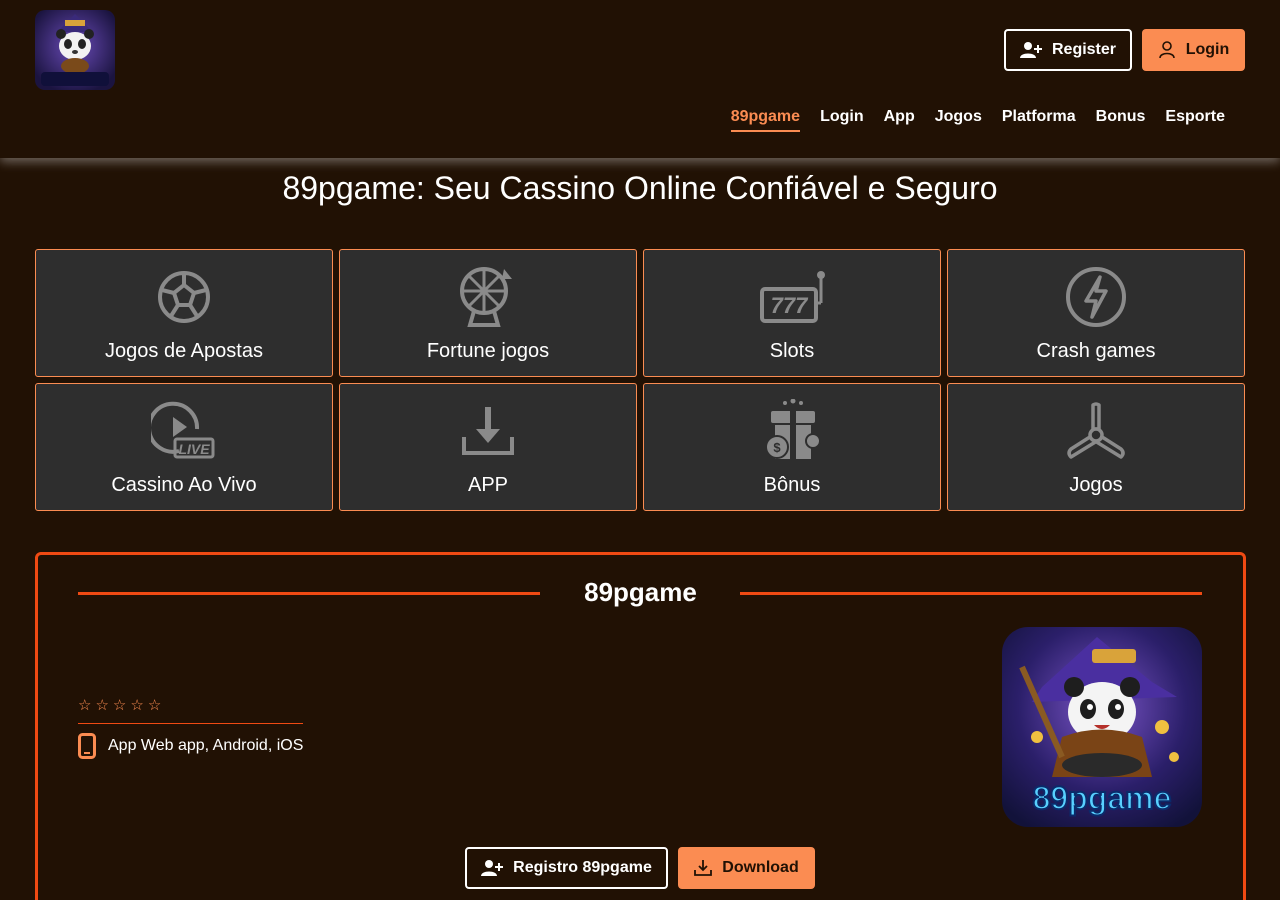 Image resolution: width=1280 pixels, height=900 pixels. I want to click on tile-slots: 777 Slots, so click(792, 313).